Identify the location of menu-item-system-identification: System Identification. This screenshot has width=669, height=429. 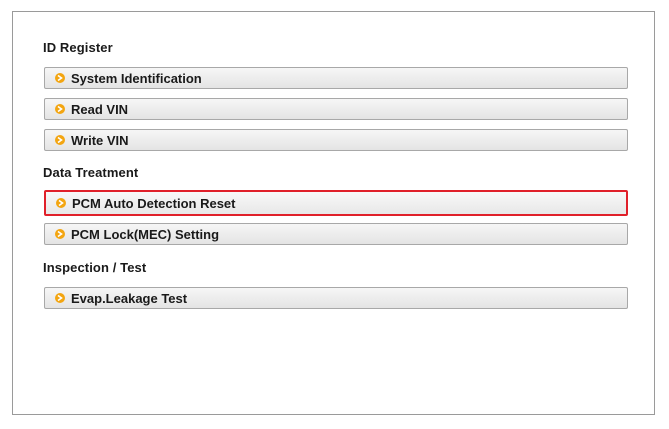
(336, 78).